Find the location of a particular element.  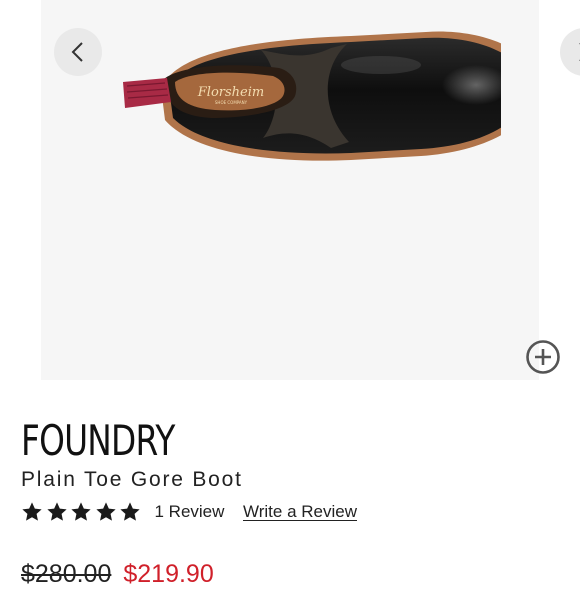

star-rating is located at coordinates (82, 512).